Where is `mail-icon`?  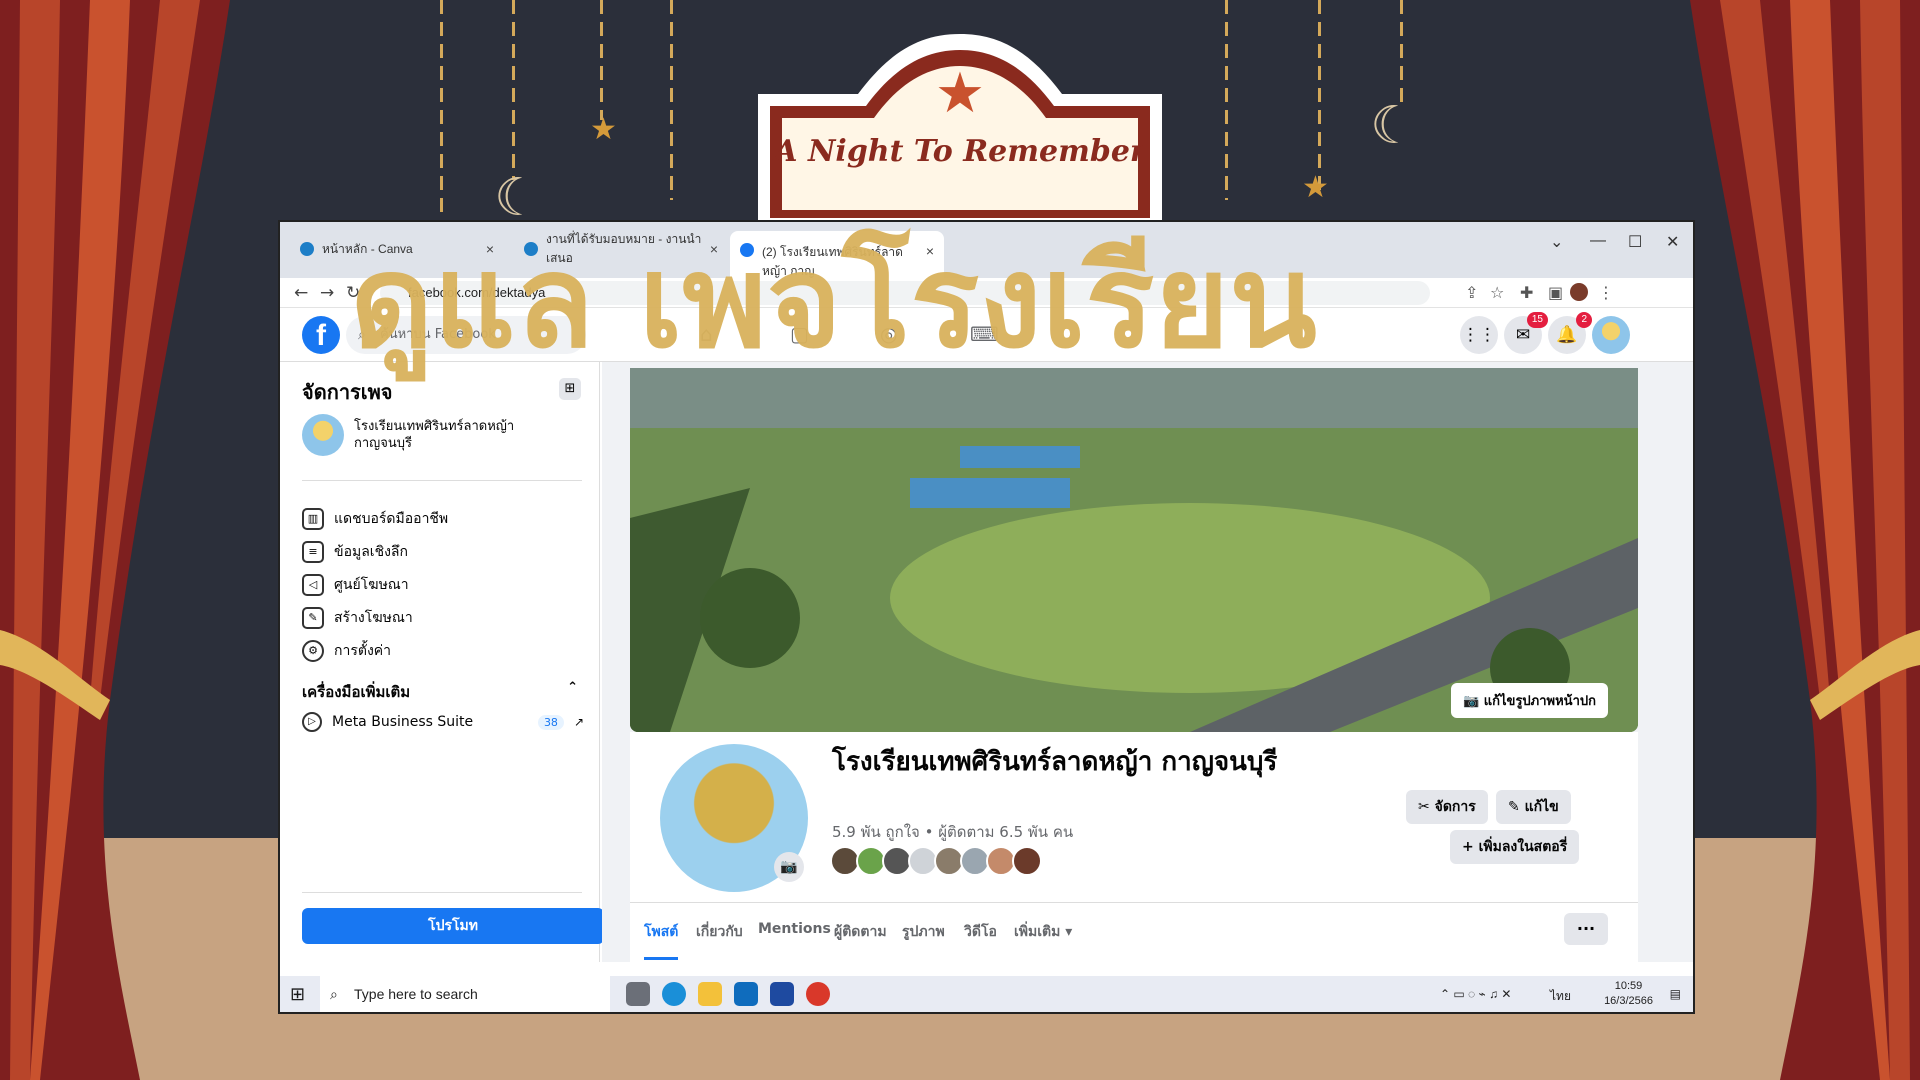 mail-icon is located at coordinates (746, 994).